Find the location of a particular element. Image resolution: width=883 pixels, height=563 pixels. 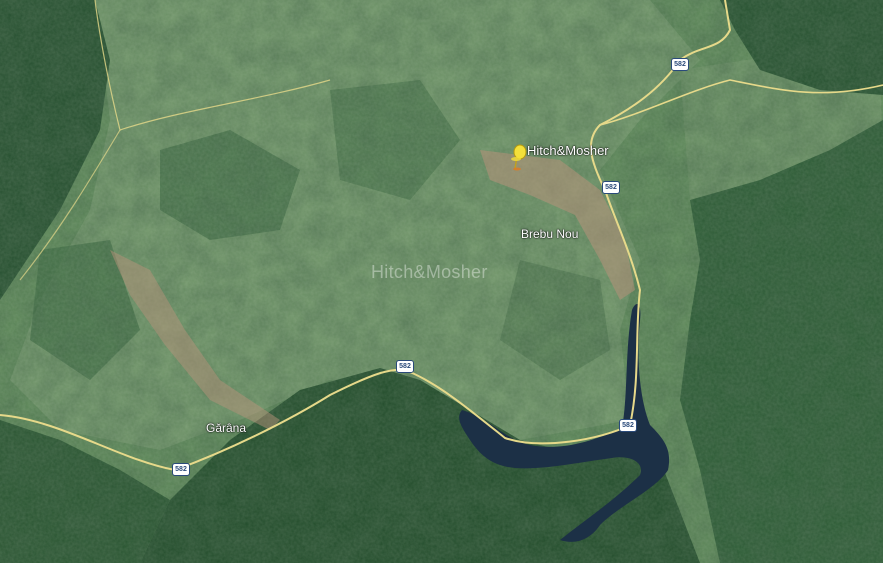

place-label-garana: Gărâna is located at coordinates (226, 428).